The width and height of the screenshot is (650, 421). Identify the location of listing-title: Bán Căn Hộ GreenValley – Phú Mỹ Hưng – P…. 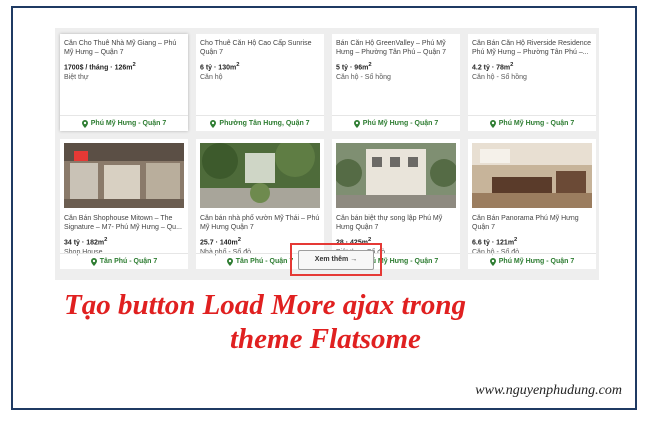
(396, 48).